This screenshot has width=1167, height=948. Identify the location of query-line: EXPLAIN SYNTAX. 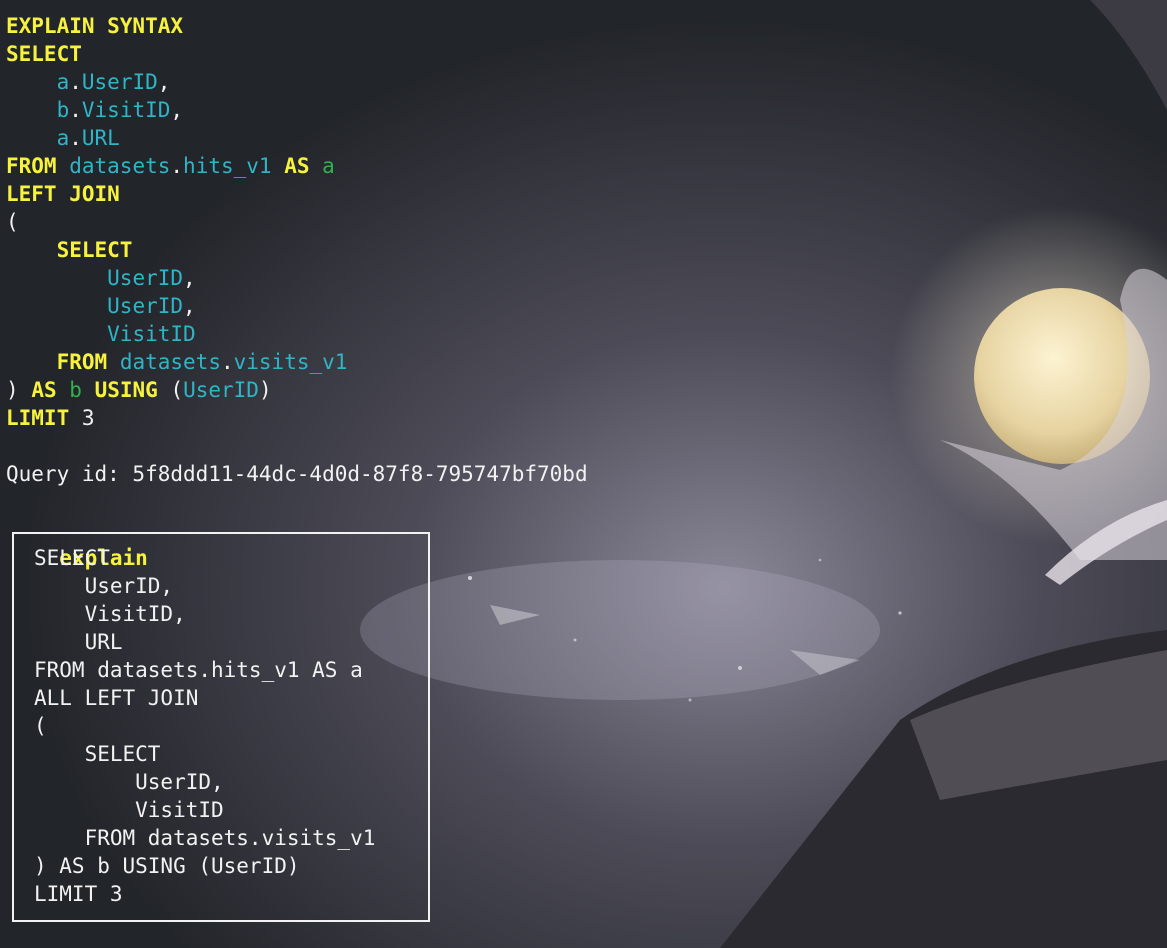
(297, 26).